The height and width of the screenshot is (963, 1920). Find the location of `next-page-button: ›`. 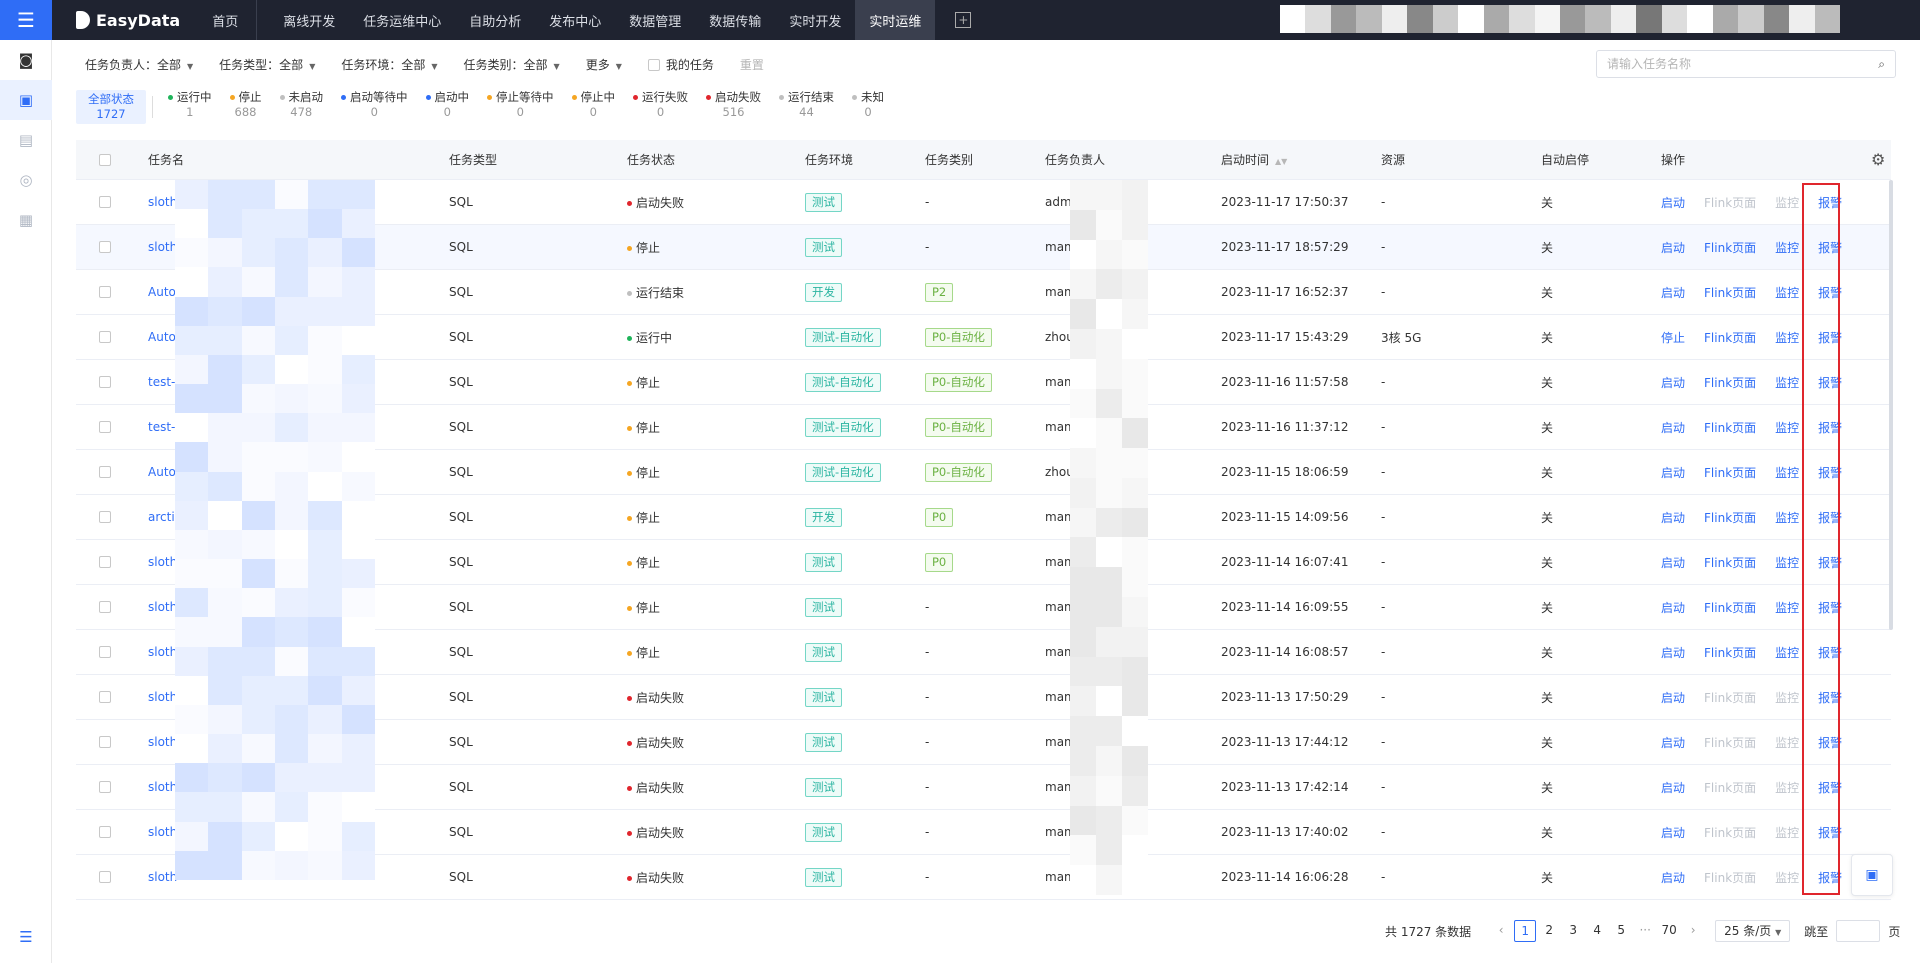

next-page-button: › is located at coordinates (1693, 931).